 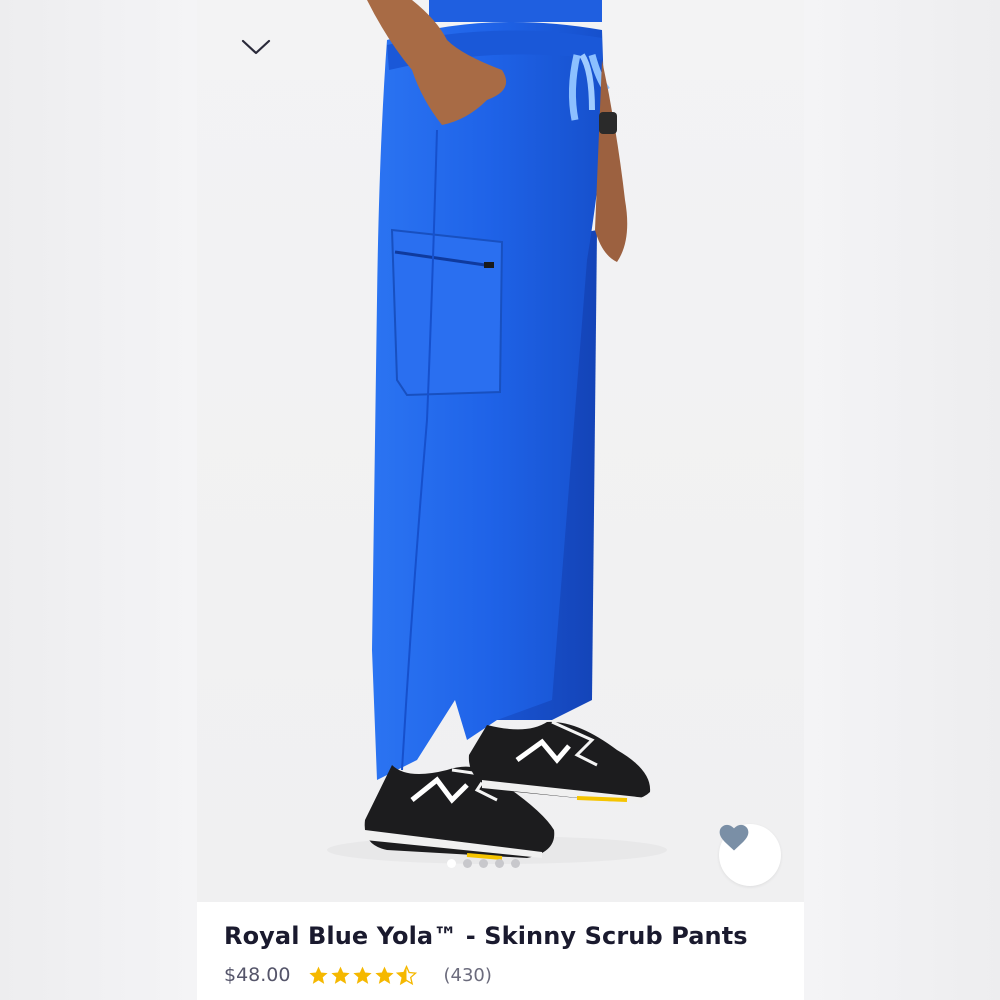 I want to click on chevron-down-icon, so click(x=256, y=47).